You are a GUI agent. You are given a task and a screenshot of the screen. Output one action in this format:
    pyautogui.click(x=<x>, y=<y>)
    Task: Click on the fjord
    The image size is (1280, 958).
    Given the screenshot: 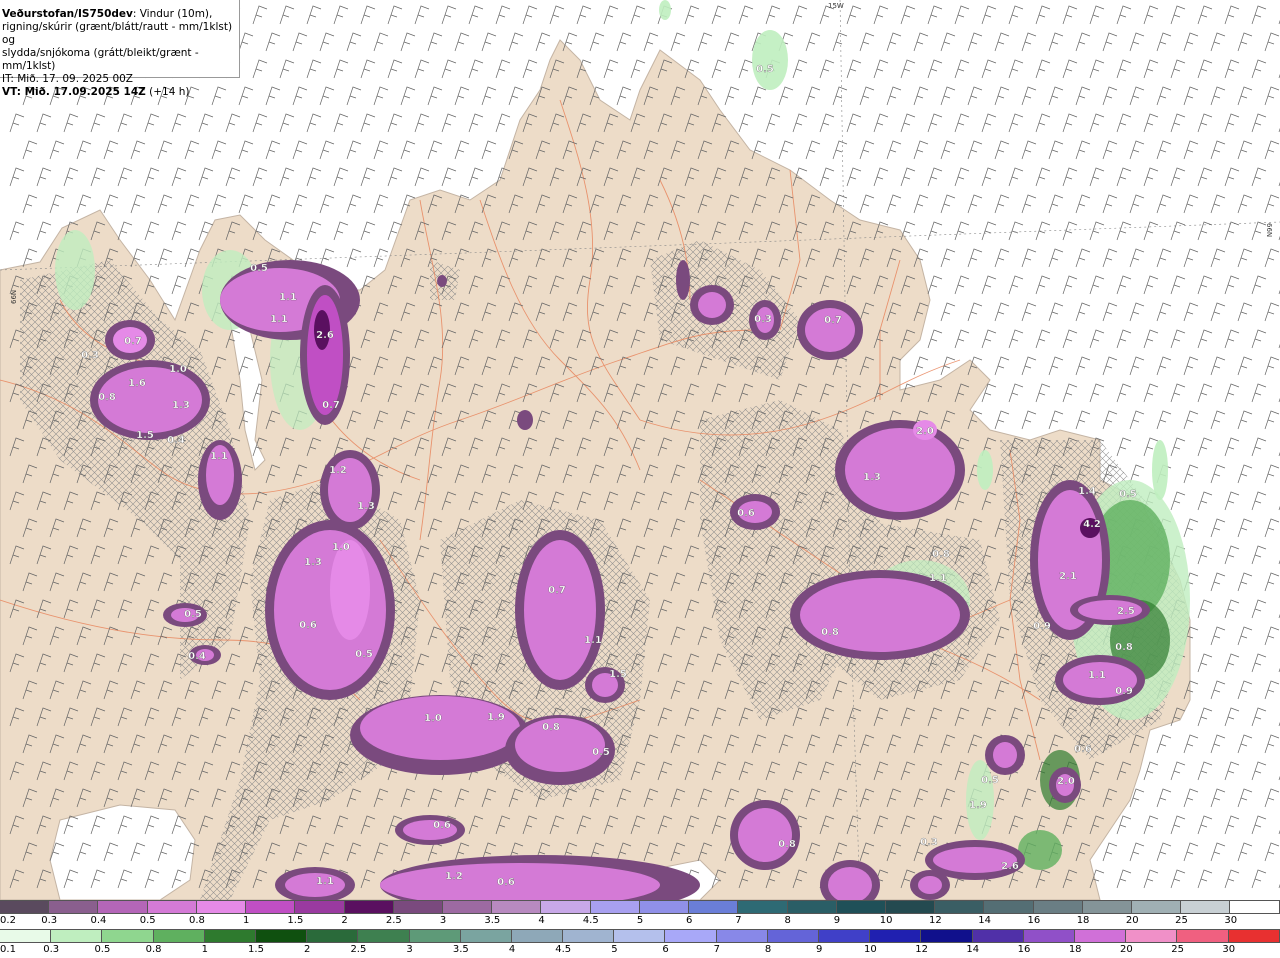 What is the action you would take?
    pyautogui.click(x=122, y=852)
    